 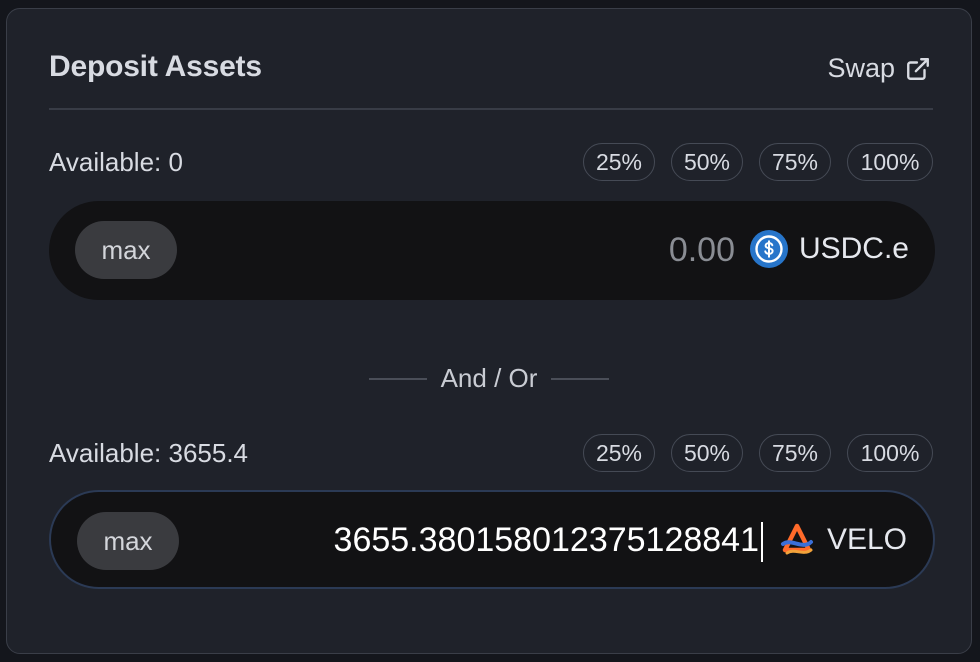 What do you see at coordinates (758, 162) in the screenshot?
I see `percent-buttons-usdc: 25% 50% 75% 100%` at bounding box center [758, 162].